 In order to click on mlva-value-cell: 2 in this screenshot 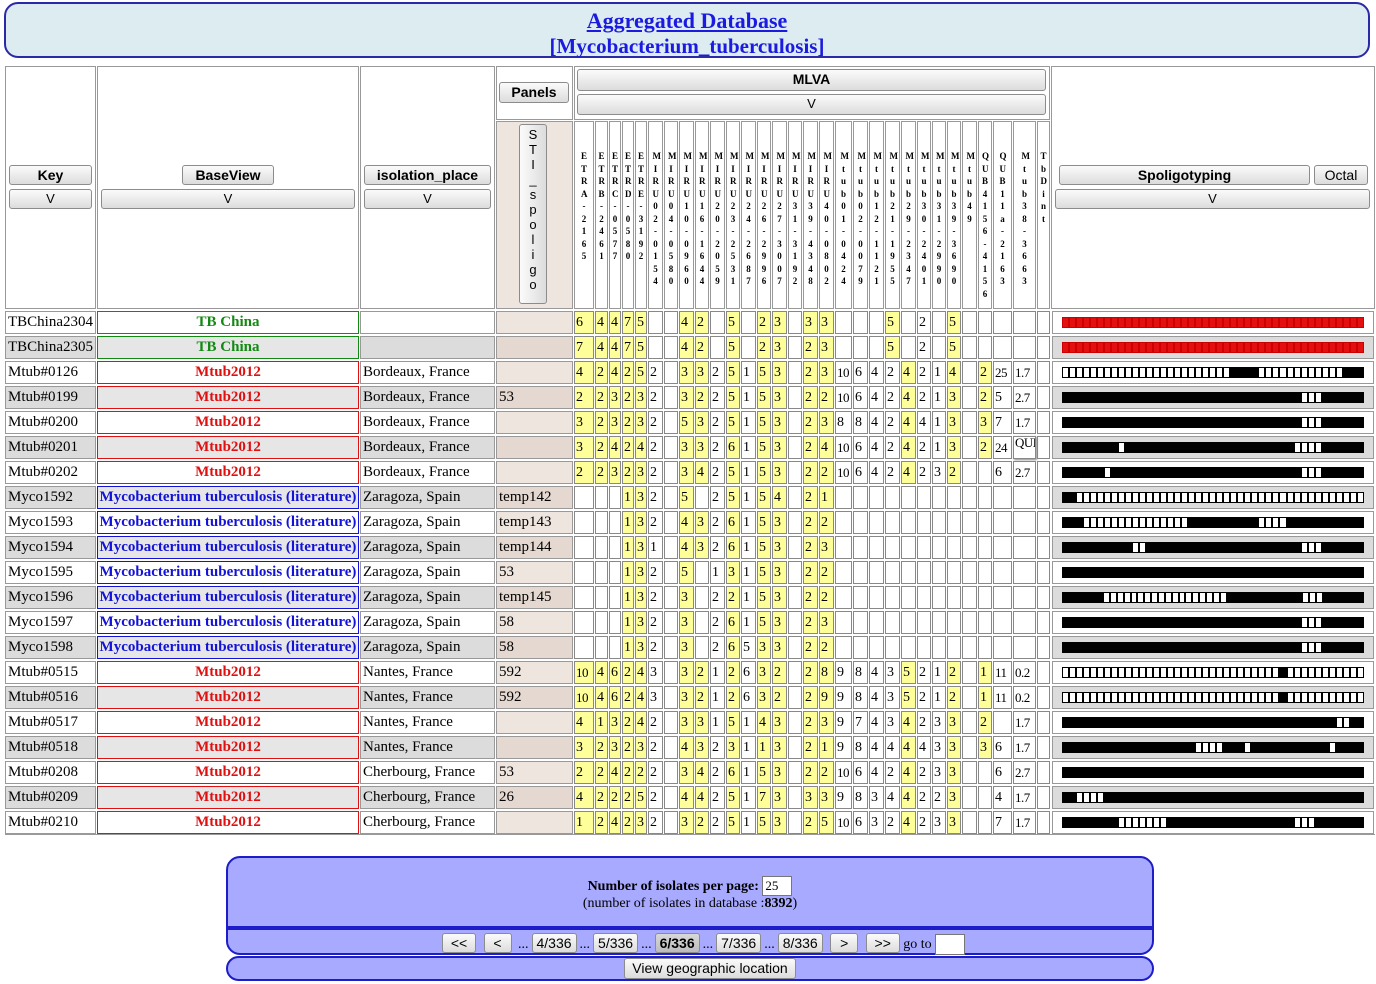, I will do `click(717, 422)`.